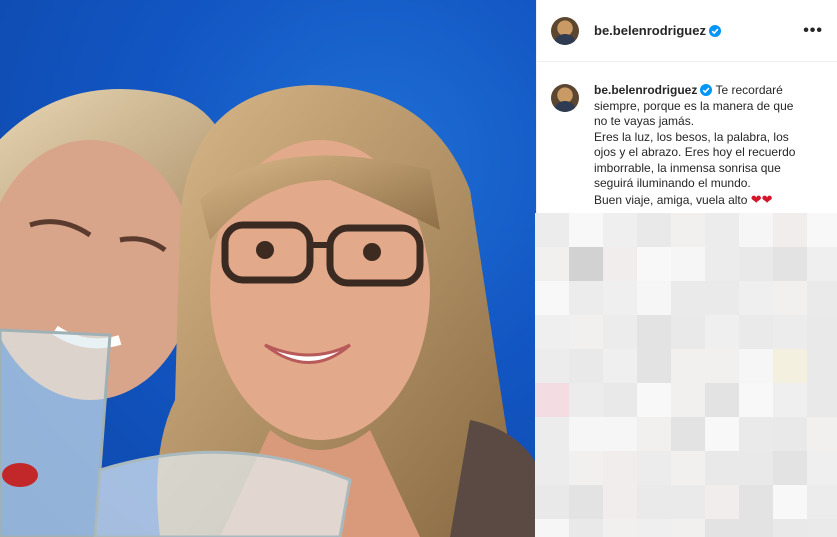 The height and width of the screenshot is (537, 837). Describe the element at coordinates (695, 152) in the screenshot. I see `caption-line: ojos y el abrazo. Eres hoy el recuerdo` at that location.